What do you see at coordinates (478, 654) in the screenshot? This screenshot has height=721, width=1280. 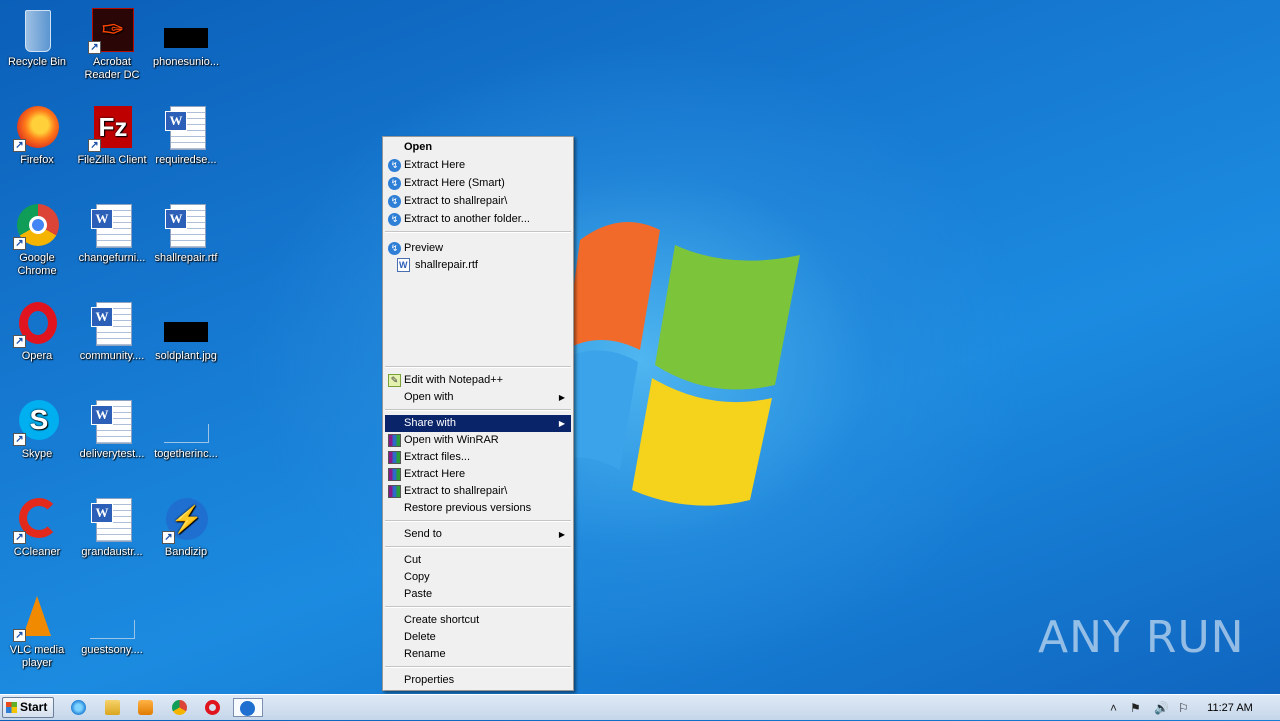 I see `menu-item-rename: Rename` at bounding box center [478, 654].